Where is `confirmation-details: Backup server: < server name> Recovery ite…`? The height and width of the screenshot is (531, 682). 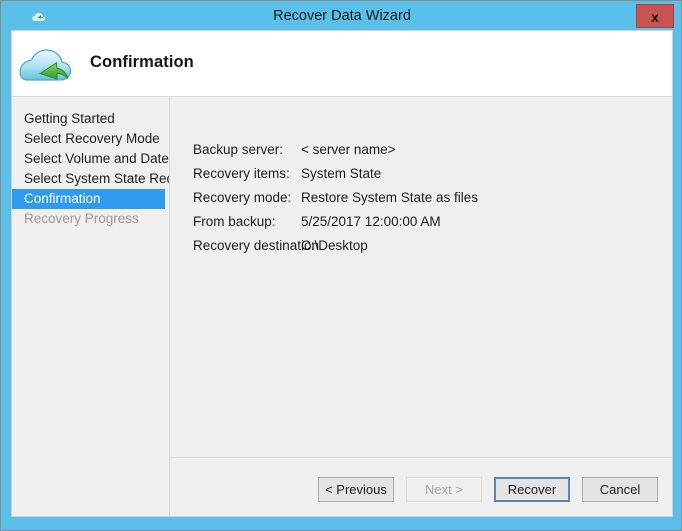
confirmation-details: Backup server: < server name> Recovery ite… is located at coordinates (408, 197).